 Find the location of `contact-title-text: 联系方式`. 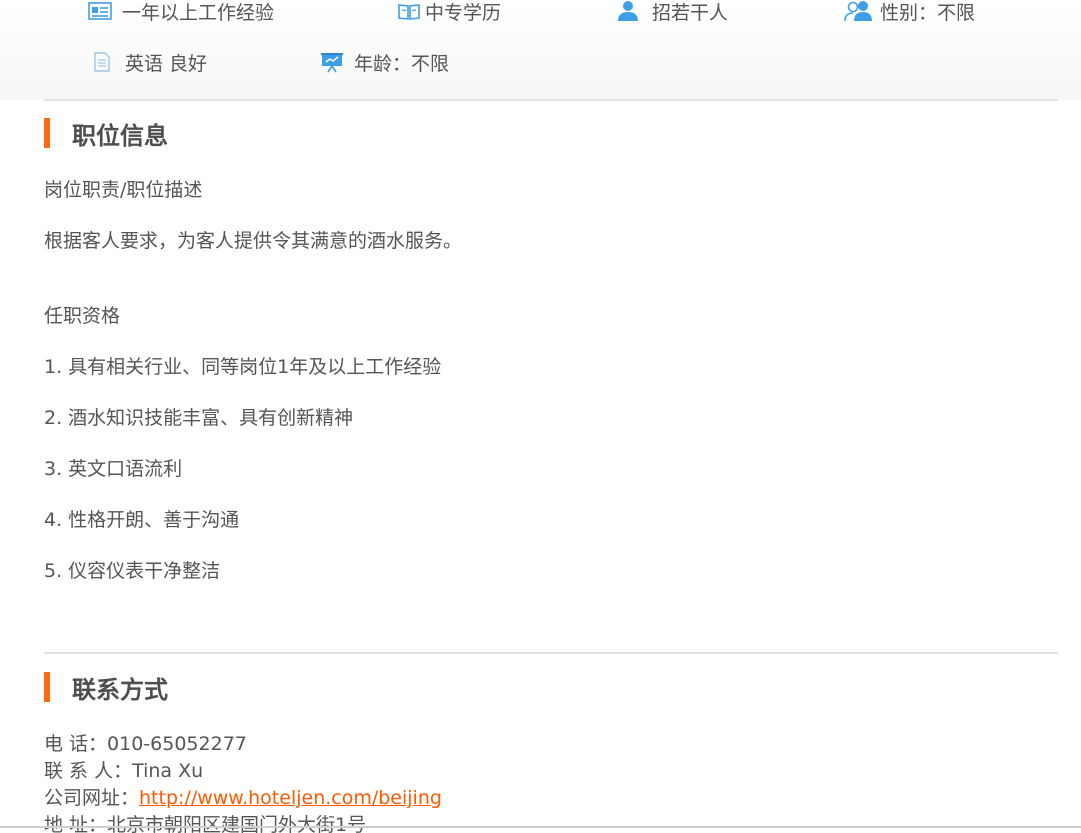

contact-title-text: 联系方式 is located at coordinates (120, 689).